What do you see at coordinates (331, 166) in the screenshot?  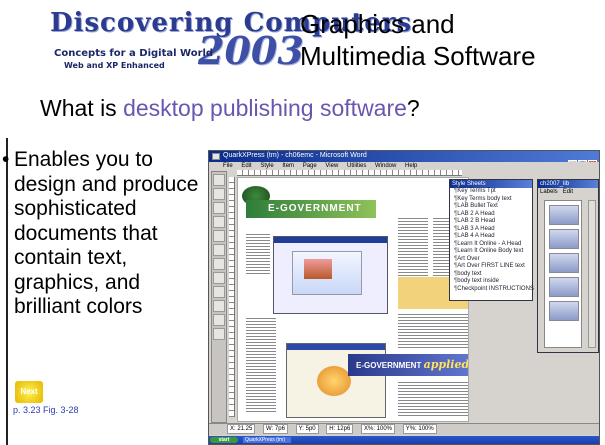 I see `menu-view: View` at bounding box center [331, 166].